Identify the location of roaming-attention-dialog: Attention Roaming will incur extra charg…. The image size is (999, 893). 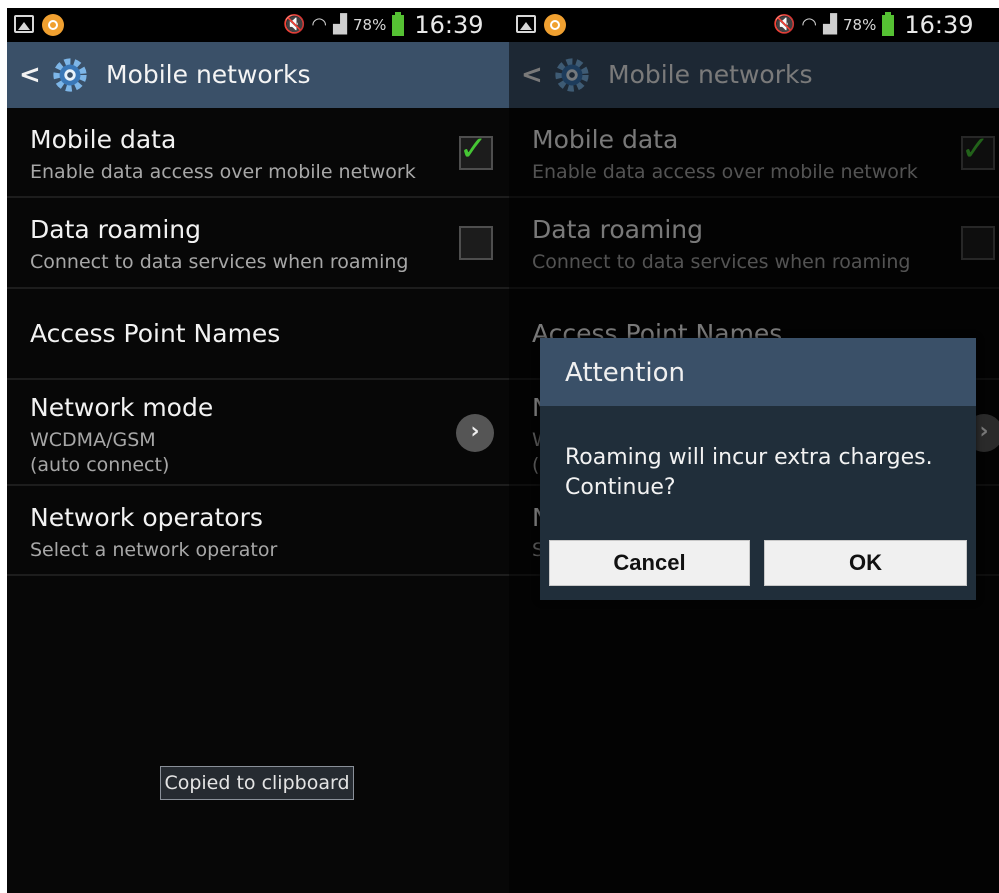
(758, 469).